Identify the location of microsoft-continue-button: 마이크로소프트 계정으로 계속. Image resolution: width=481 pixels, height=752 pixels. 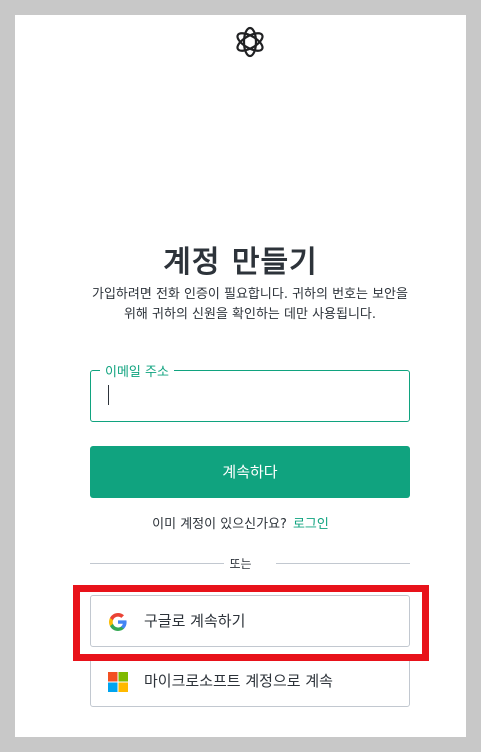
(250, 681).